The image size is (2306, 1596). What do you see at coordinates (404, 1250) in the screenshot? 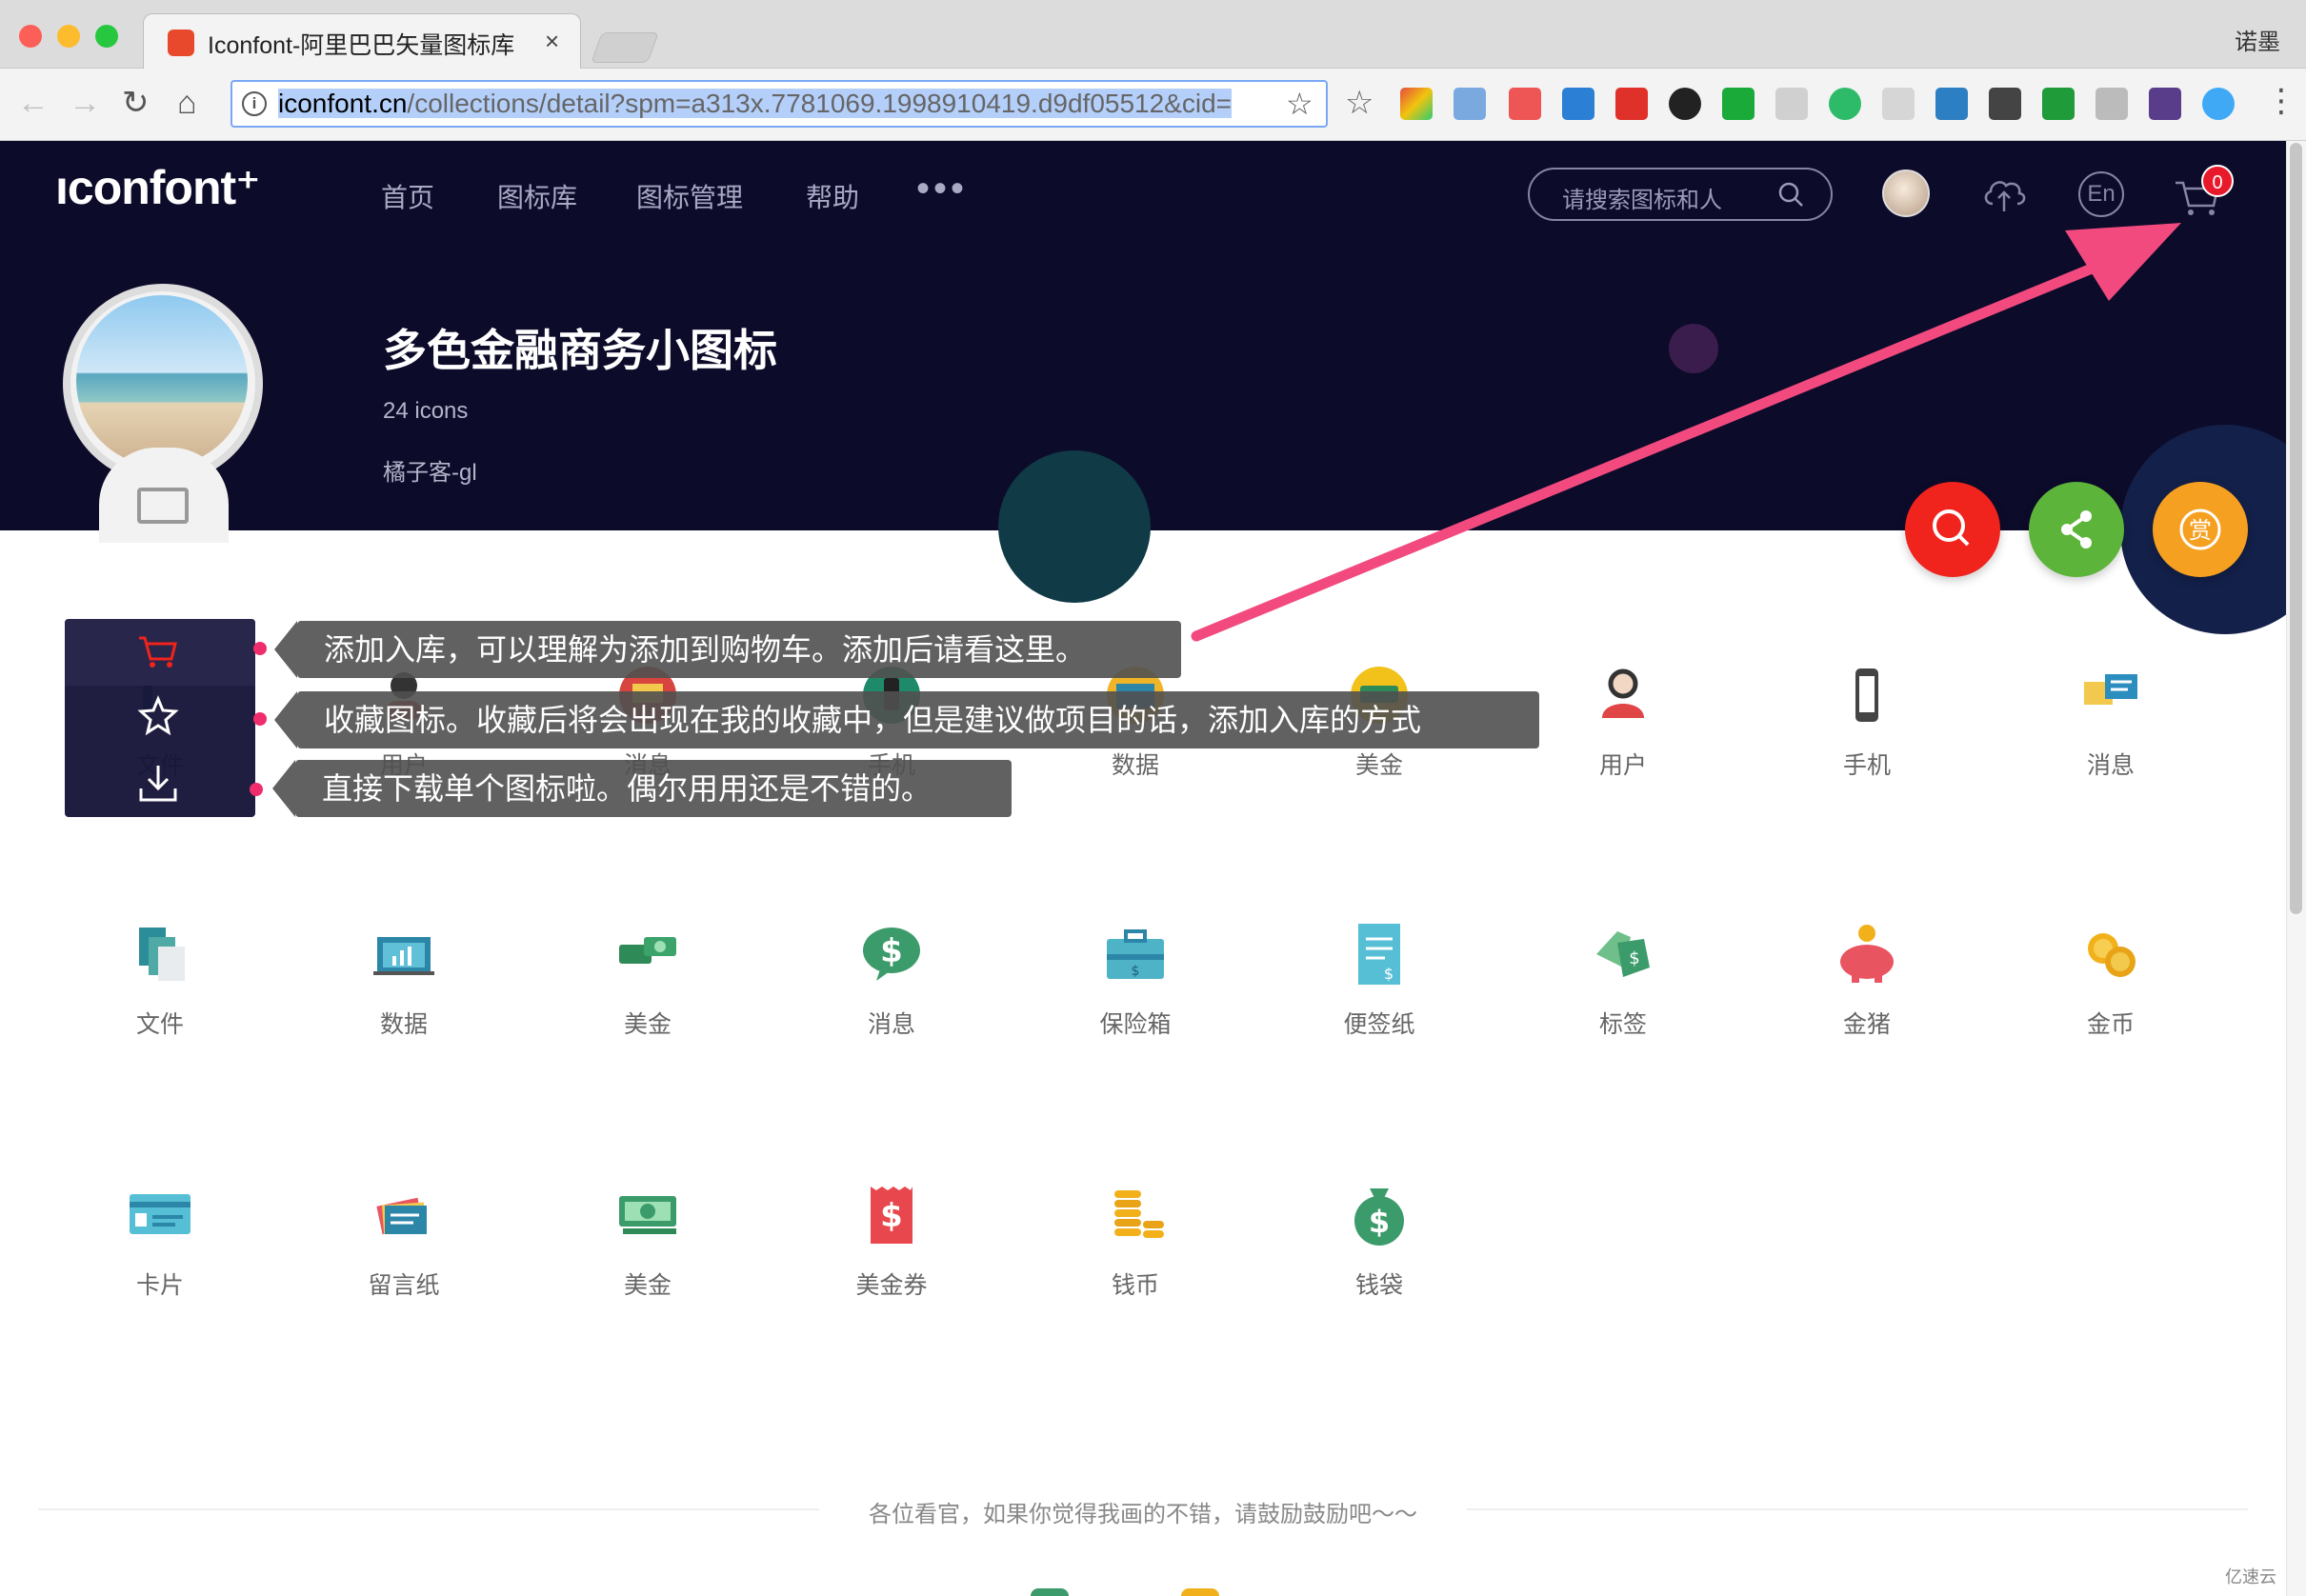
I see `icon-card: 留言纸` at bounding box center [404, 1250].